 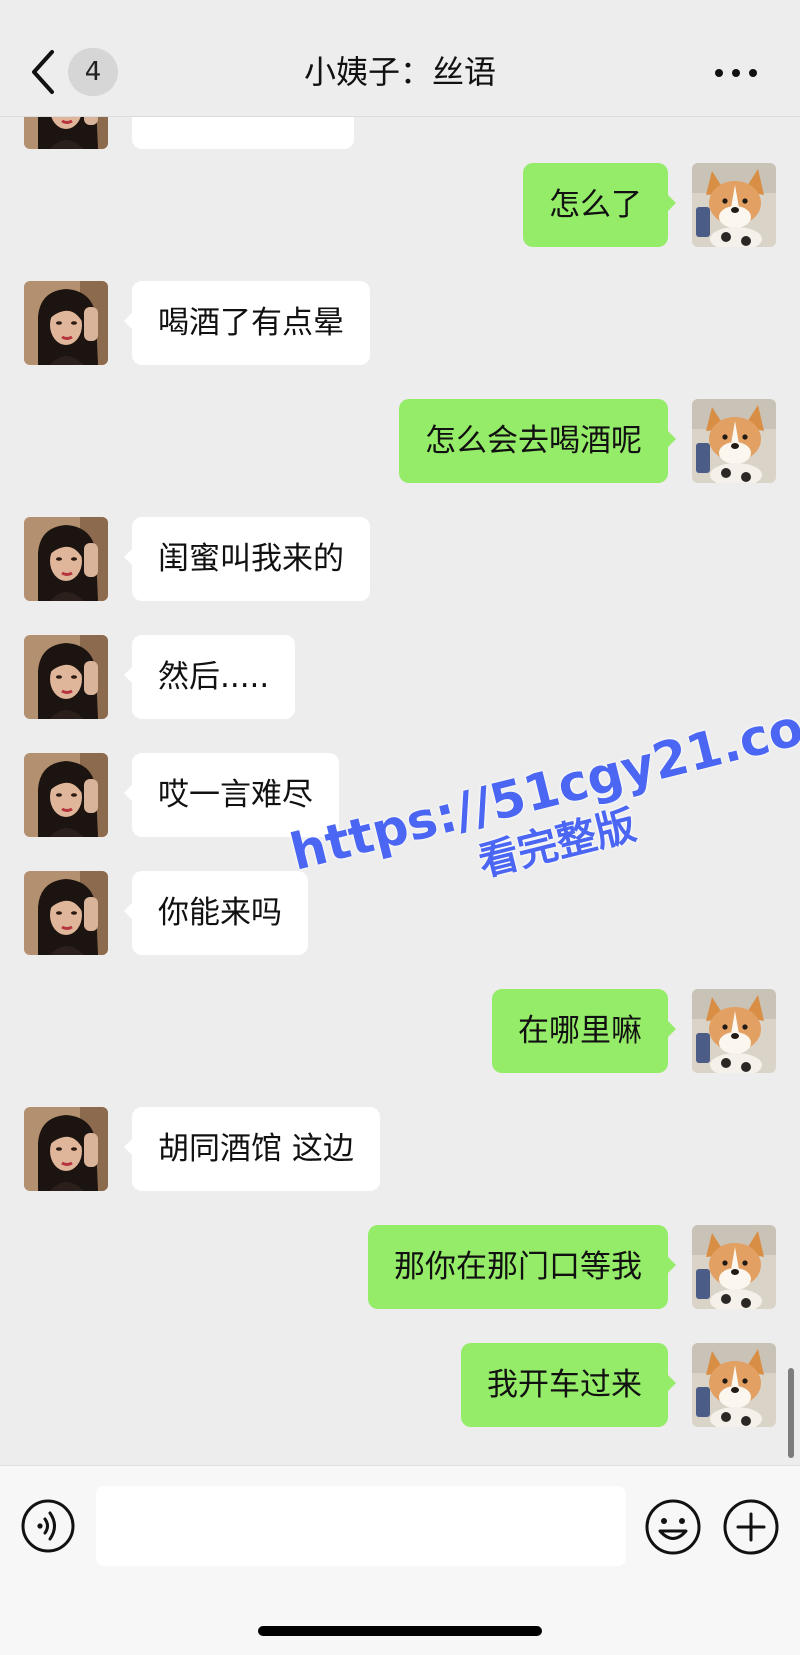 What do you see at coordinates (522, 1267) in the screenshot?
I see `message-bubble: 那你在那门口等我` at bounding box center [522, 1267].